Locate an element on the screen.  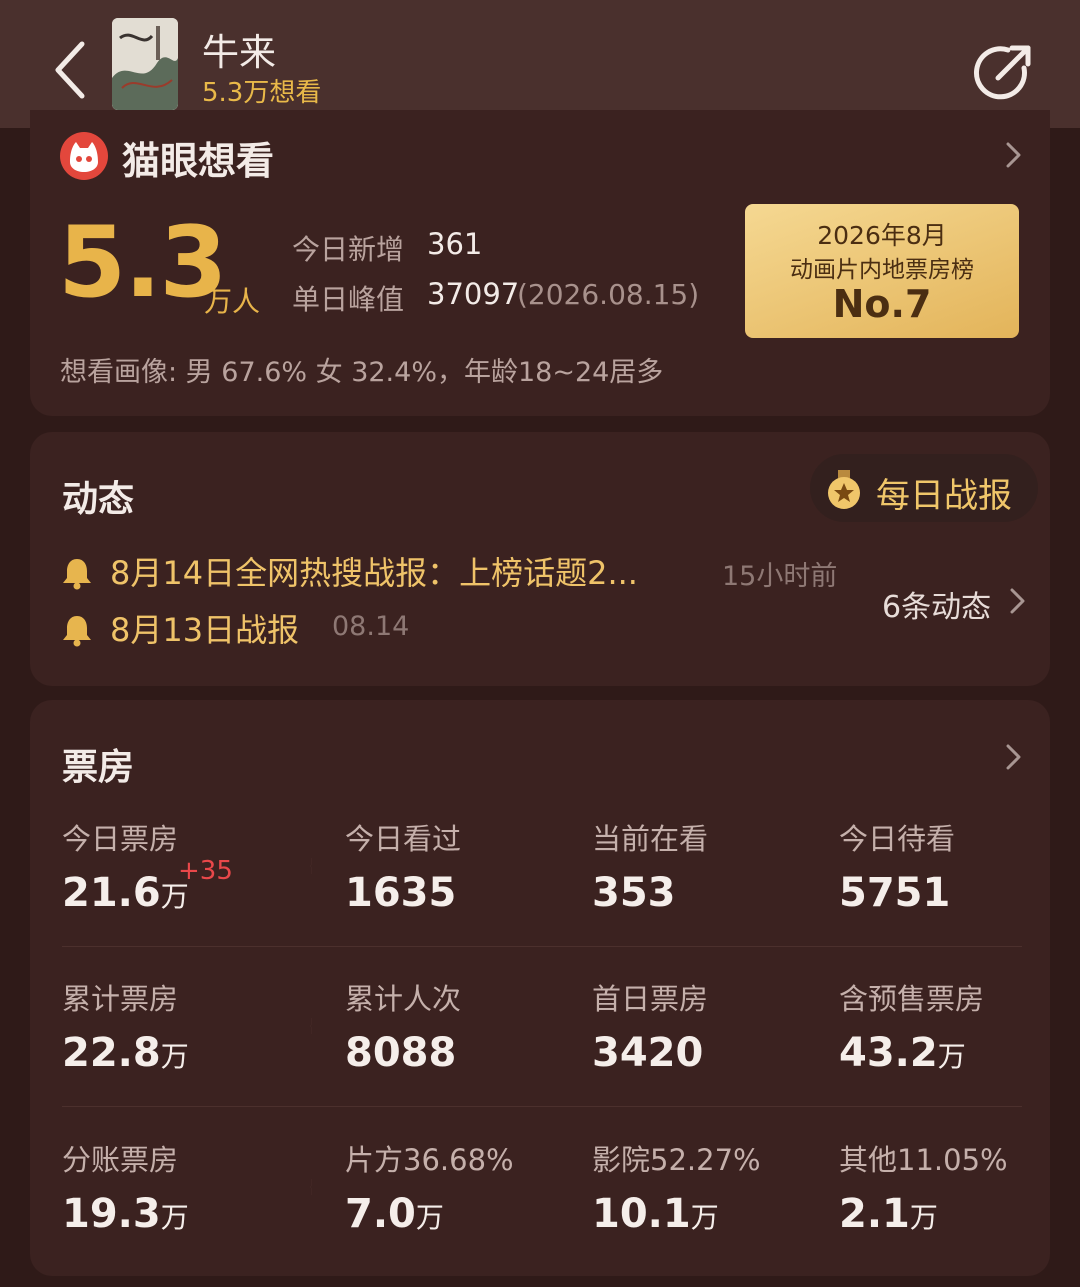
peak-label: 单日峰值 is located at coordinates (348, 299).